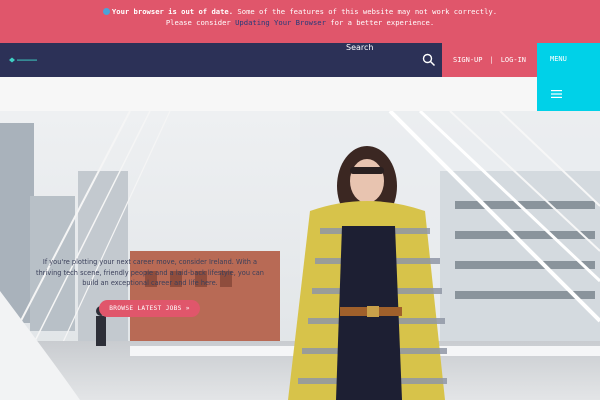 Image resolution: width=600 pixels, height=400 pixels. Describe the element at coordinates (280, 22) in the screenshot. I see `update-browser-link: Updating Your Browser` at that location.